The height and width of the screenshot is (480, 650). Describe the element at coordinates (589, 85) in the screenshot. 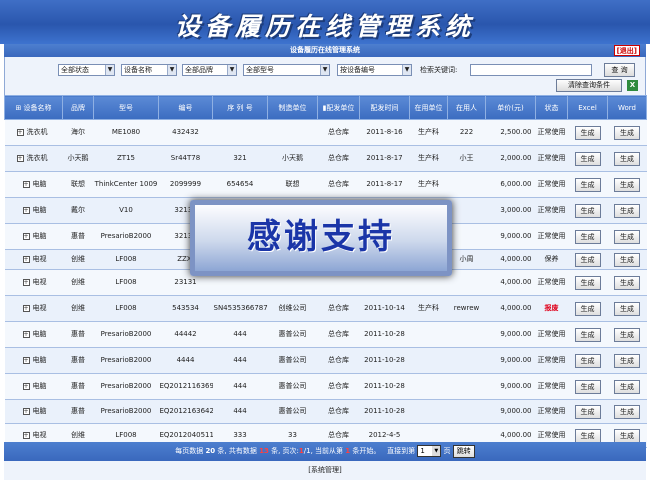

I see `clear-filters-button: 清除查询条件` at that location.